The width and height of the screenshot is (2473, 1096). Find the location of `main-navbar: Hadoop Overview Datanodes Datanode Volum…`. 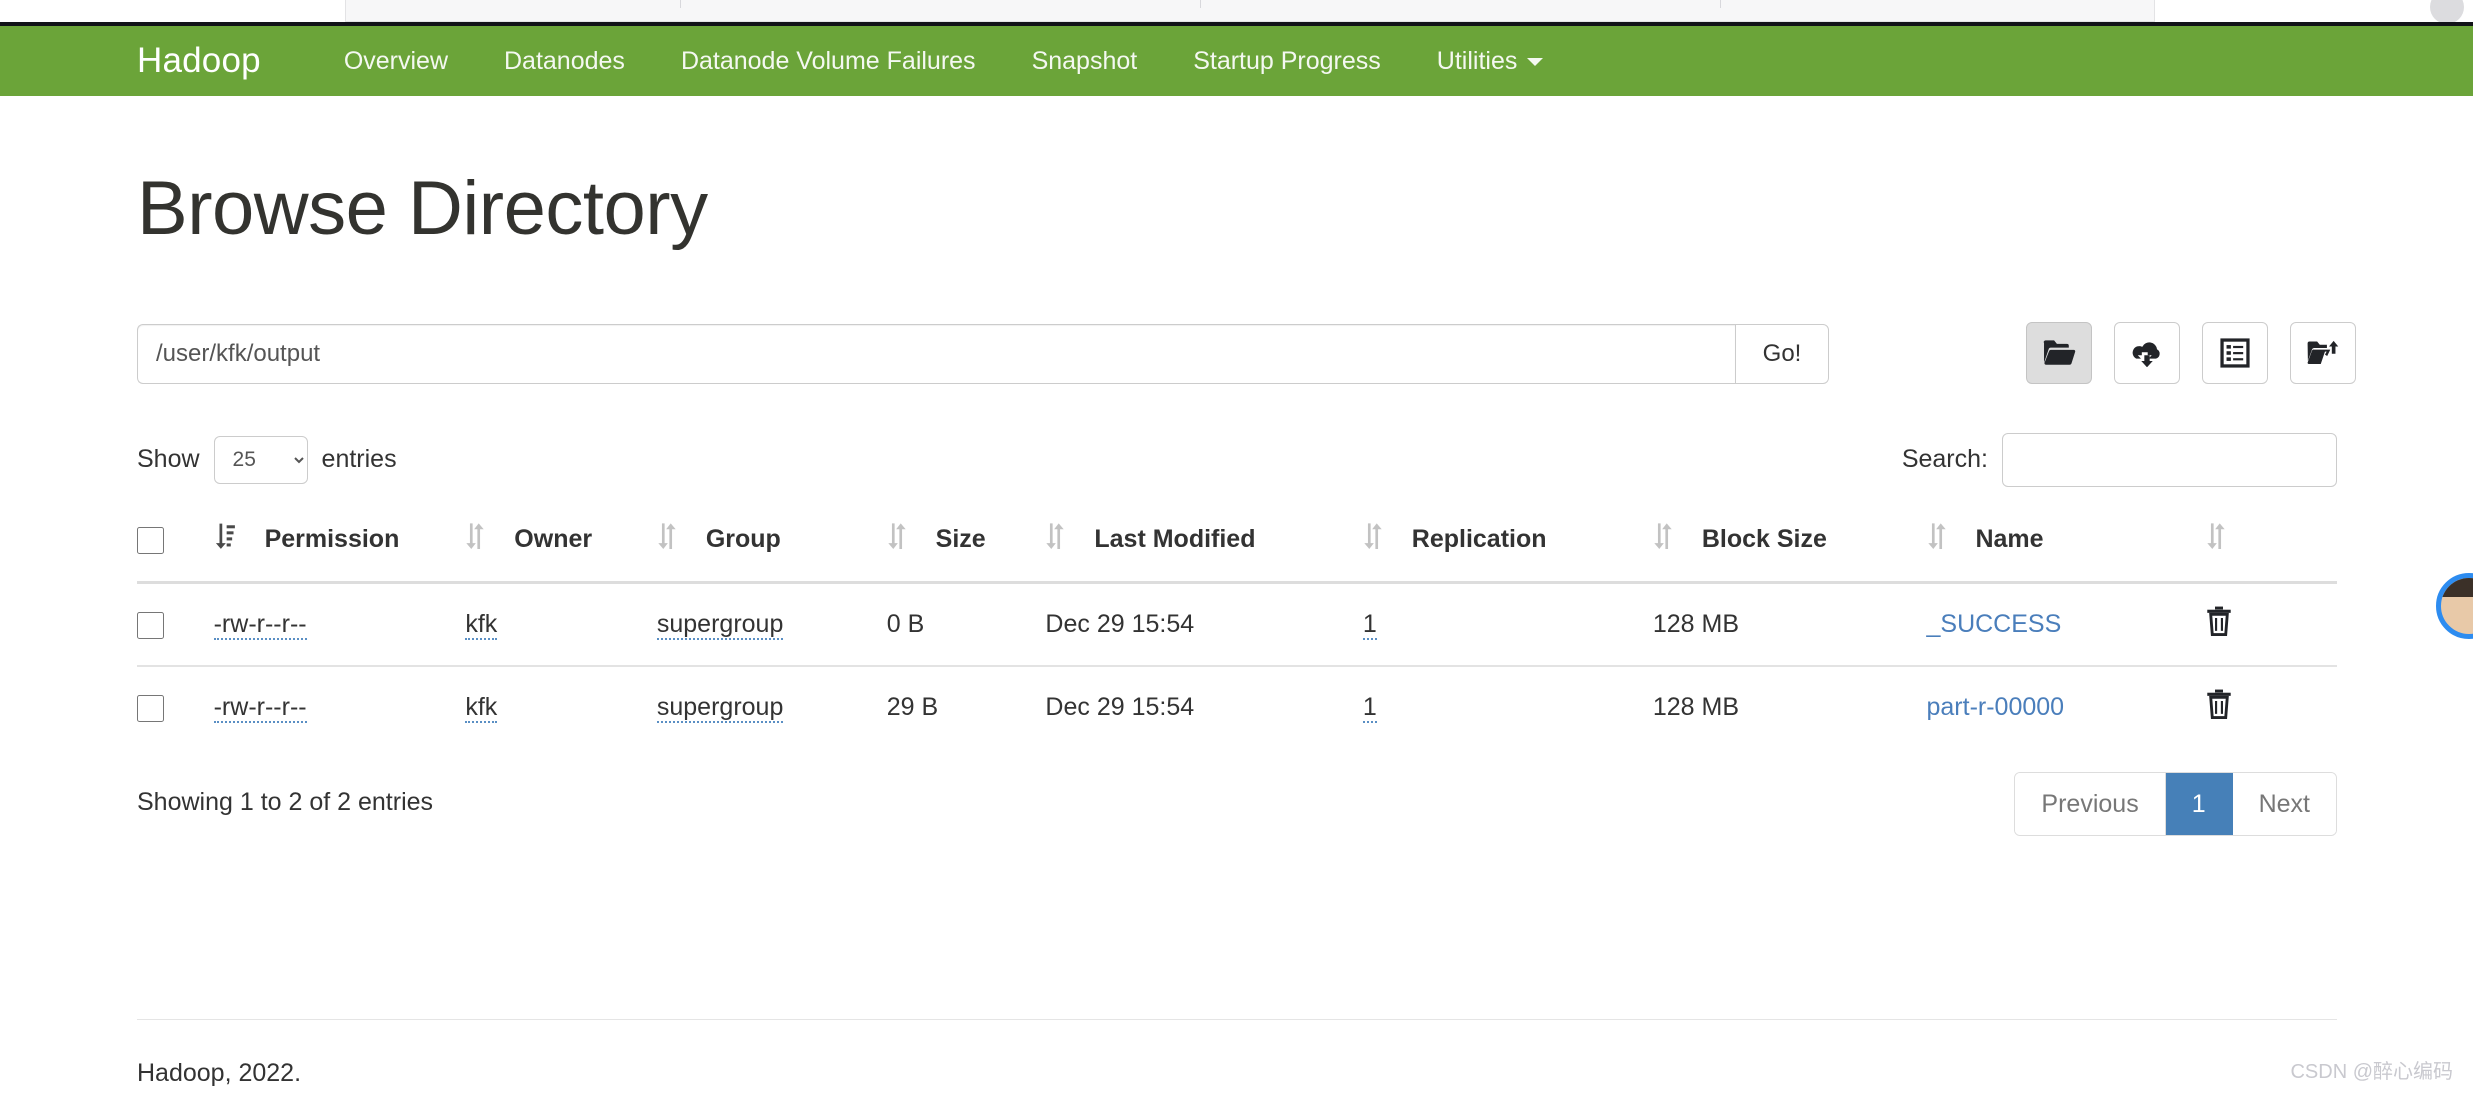

main-navbar: Hadoop Overview Datanodes Datanode Volum… is located at coordinates (1236, 61).